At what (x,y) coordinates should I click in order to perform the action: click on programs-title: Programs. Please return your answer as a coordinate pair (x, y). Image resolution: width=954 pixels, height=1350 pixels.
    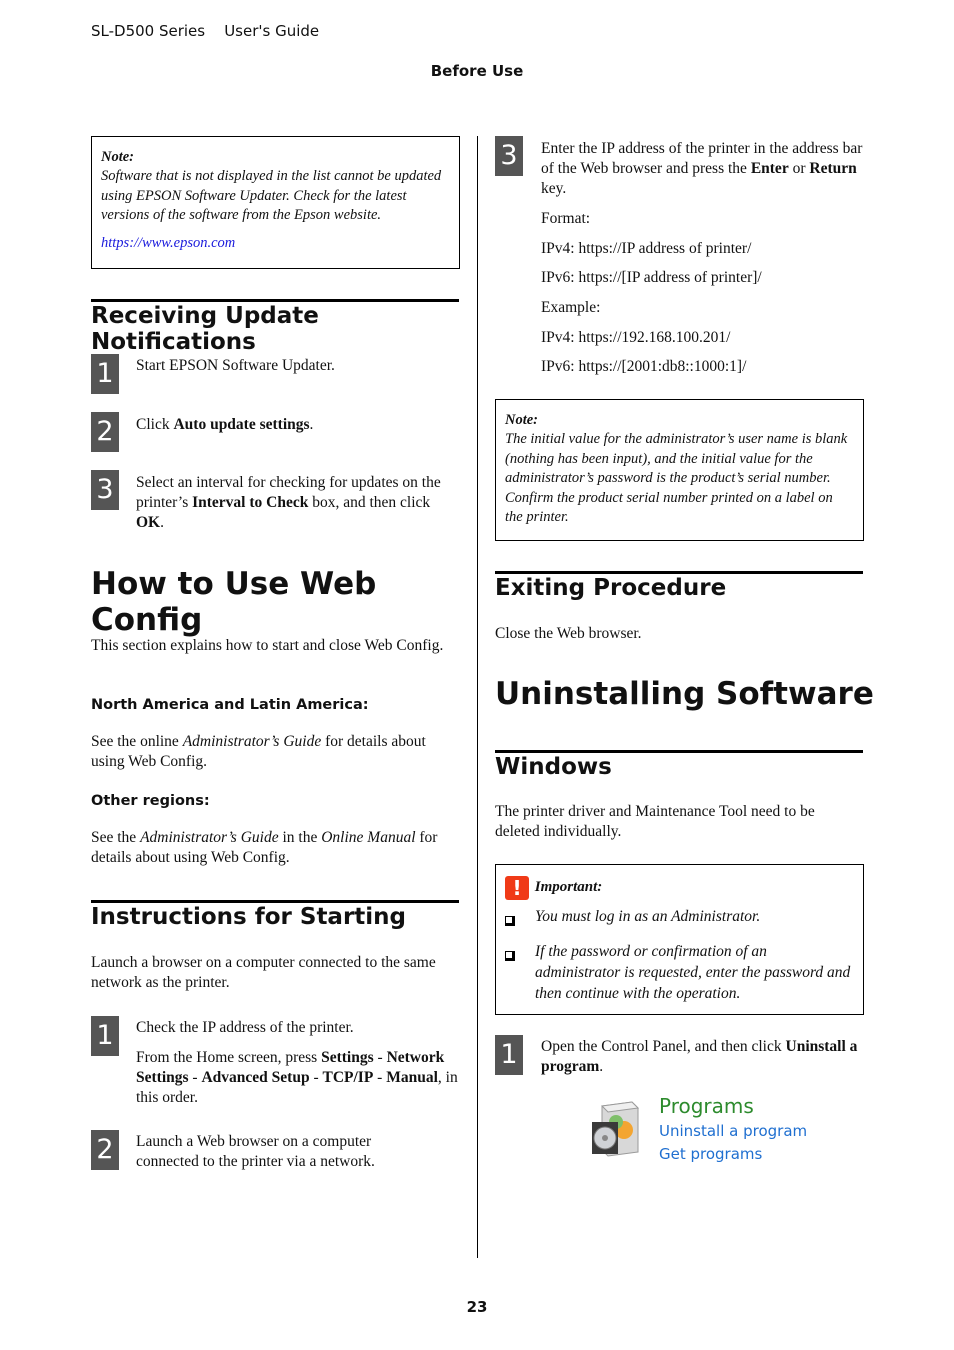
    Looking at the image, I should click on (706, 1106).